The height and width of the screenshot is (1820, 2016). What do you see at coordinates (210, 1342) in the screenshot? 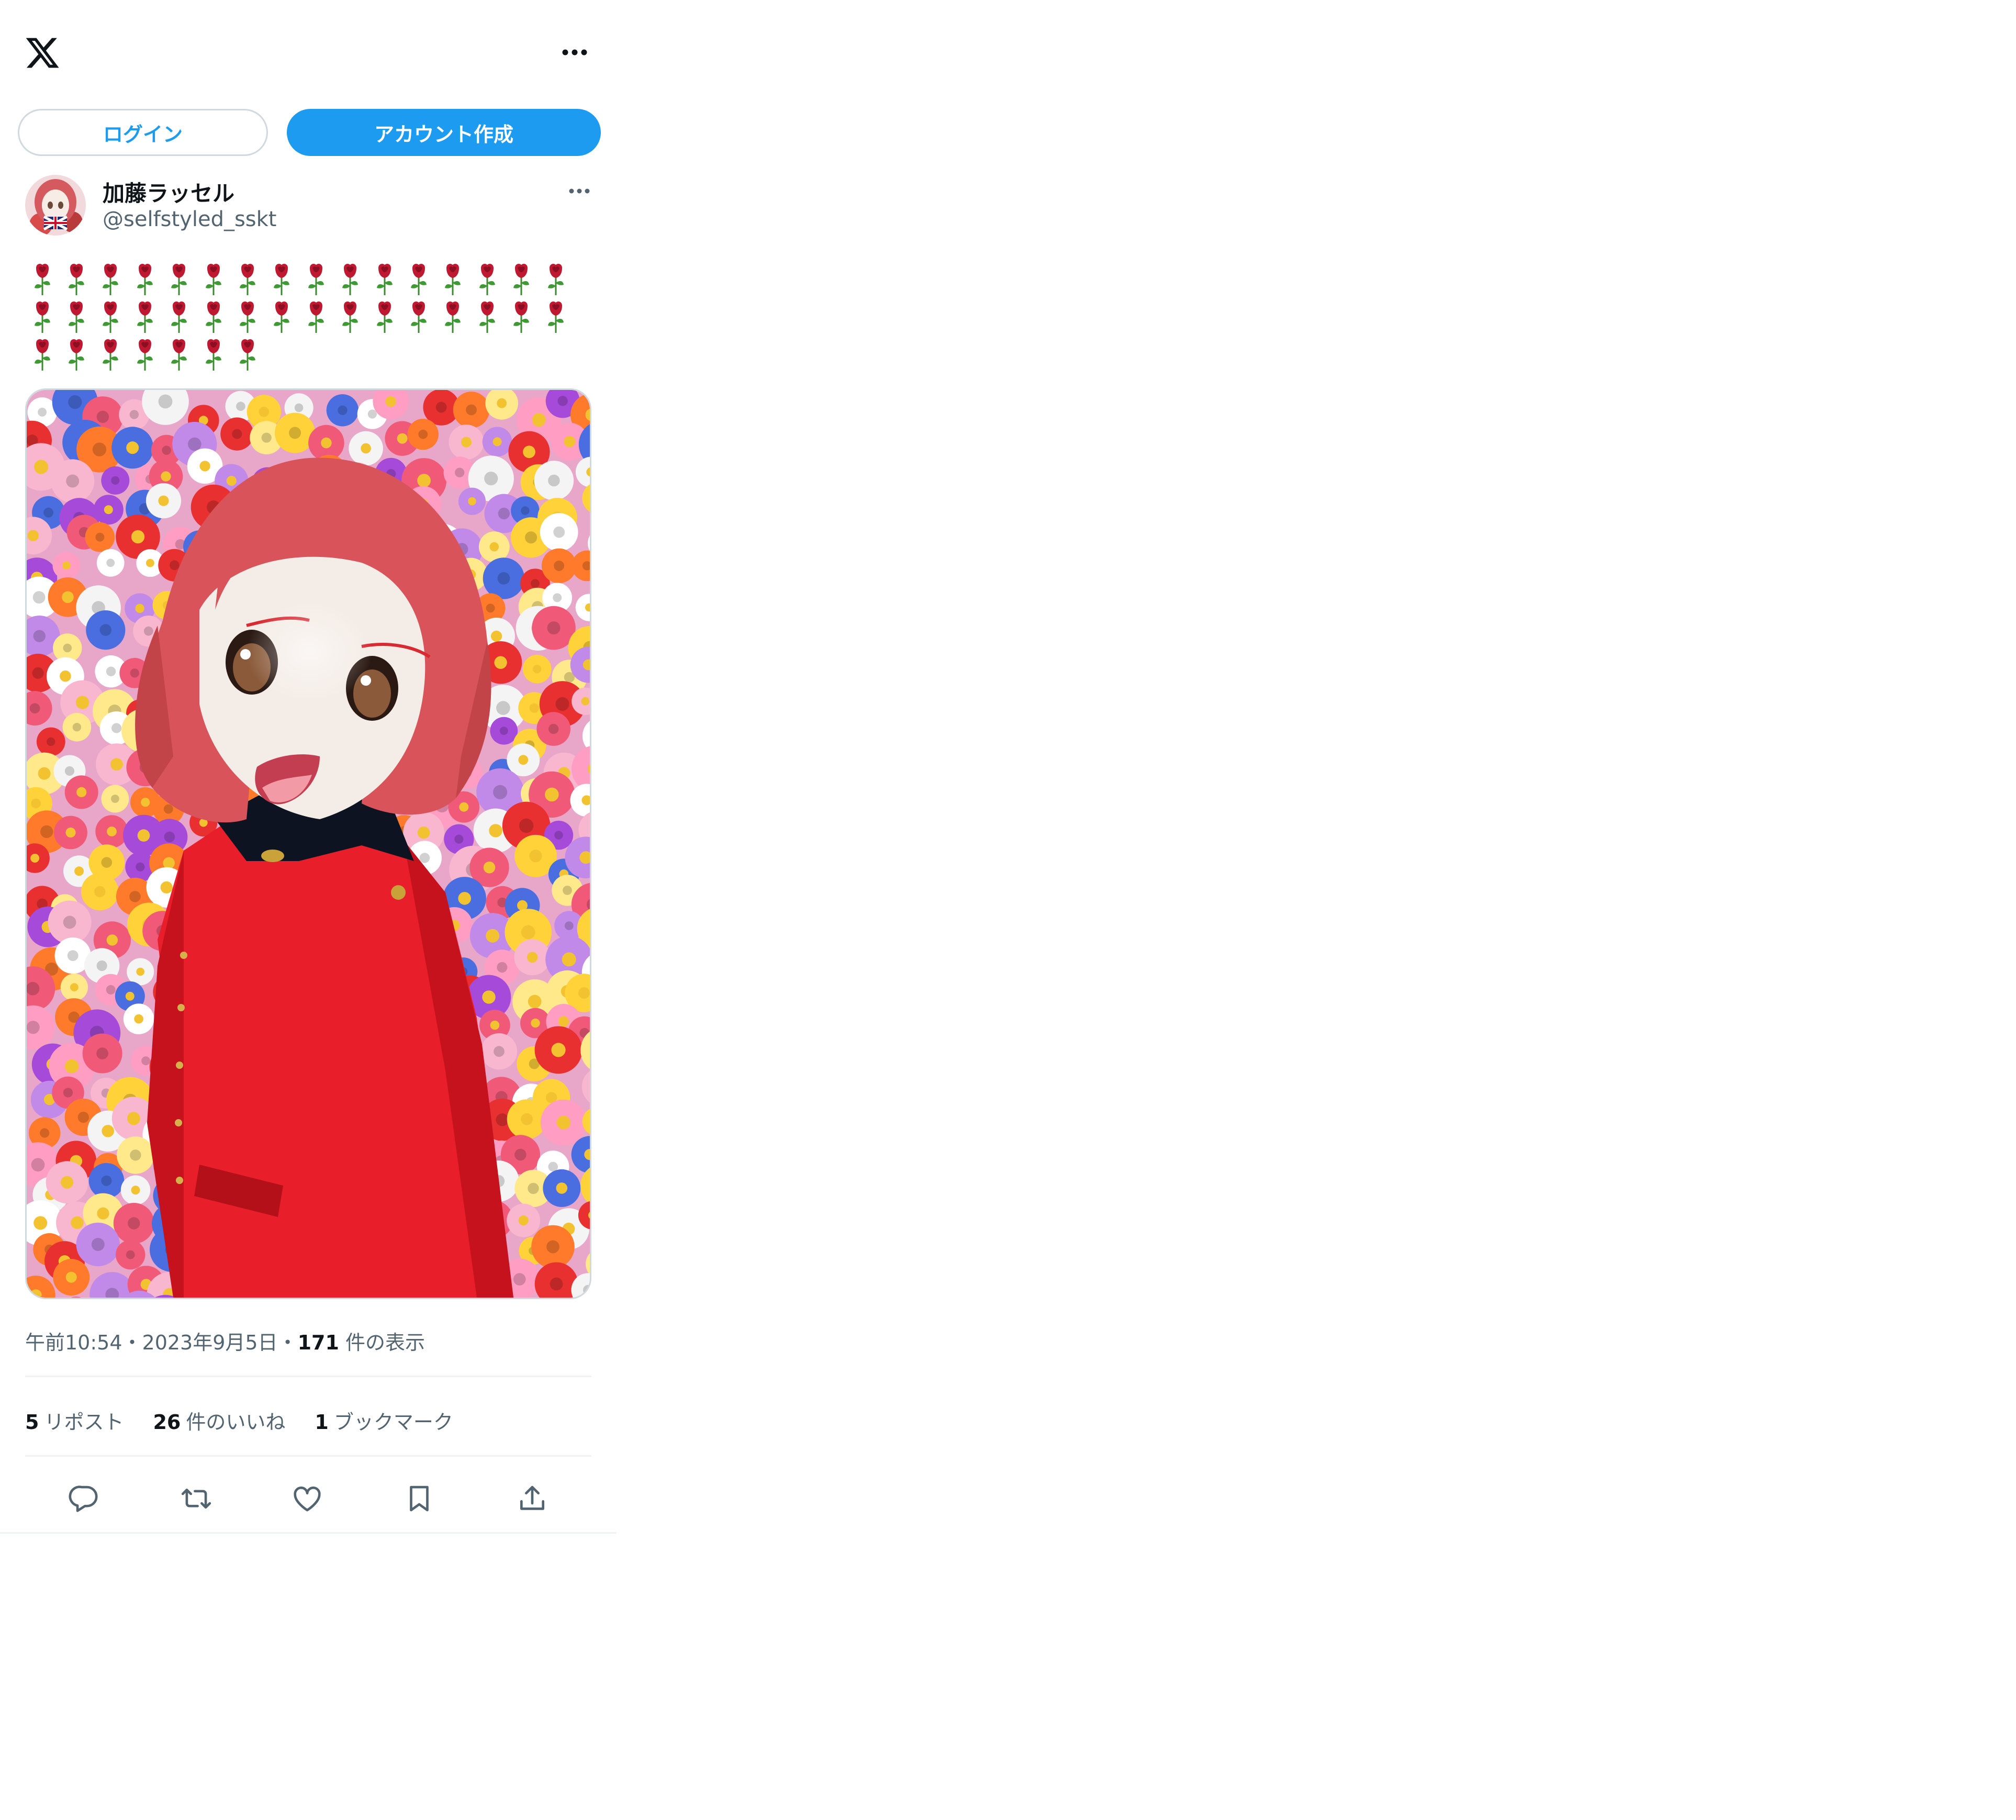
I see `tweet-date: 2023年9月5日` at bounding box center [210, 1342].